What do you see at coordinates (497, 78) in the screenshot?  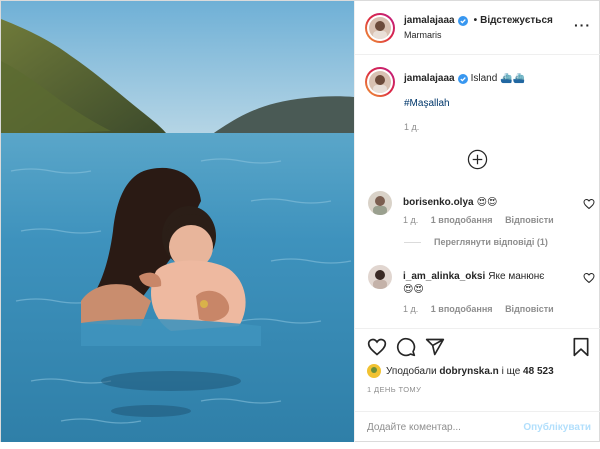 I see `caption-text: Island ⛴️⛴️` at bounding box center [497, 78].